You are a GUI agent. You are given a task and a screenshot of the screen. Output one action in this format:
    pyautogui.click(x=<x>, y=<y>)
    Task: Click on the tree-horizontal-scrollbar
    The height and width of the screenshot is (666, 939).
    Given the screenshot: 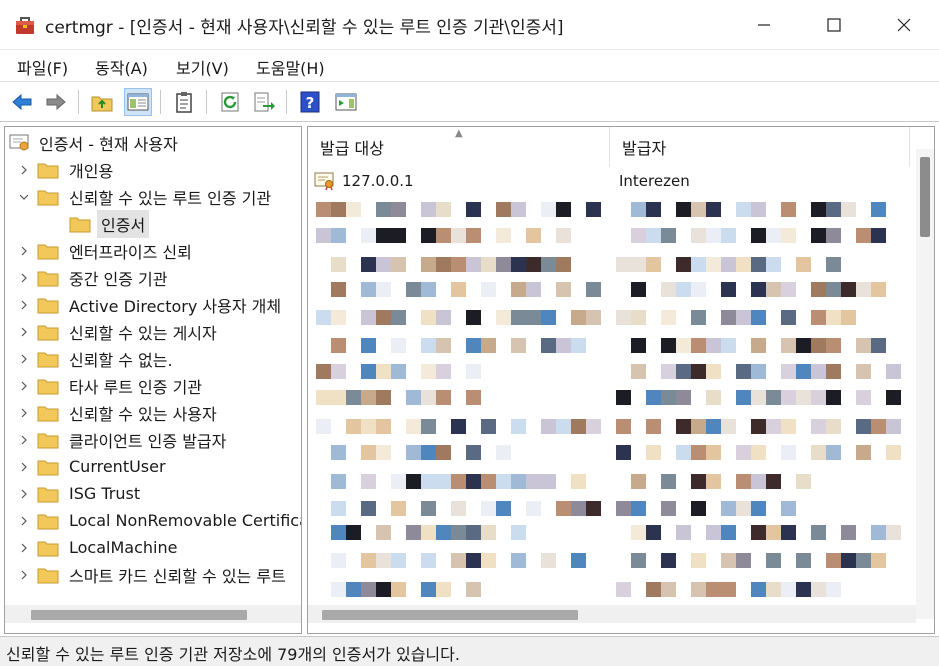 What is the action you would take?
    pyautogui.click(x=153, y=614)
    